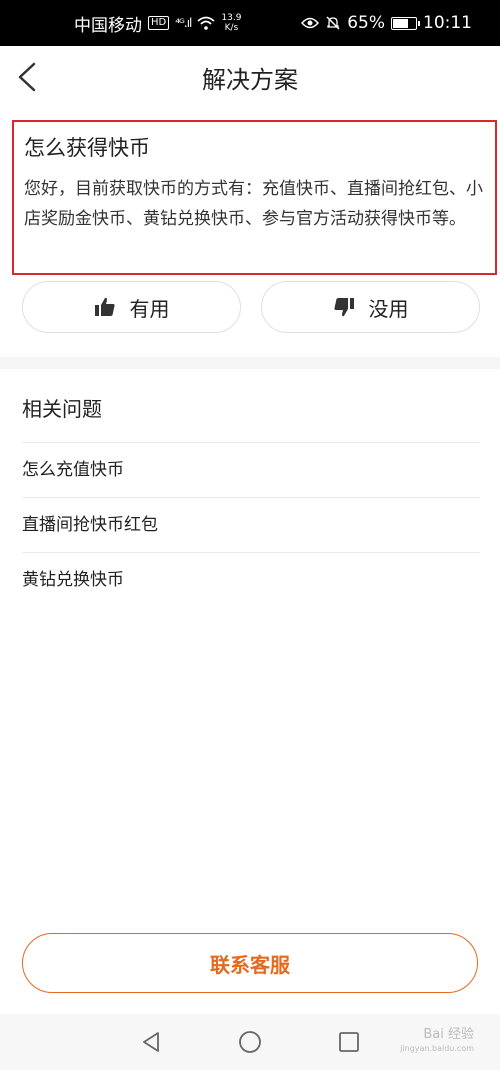  Describe the element at coordinates (310, 23) in the screenshot. I see `eye-icon` at that location.